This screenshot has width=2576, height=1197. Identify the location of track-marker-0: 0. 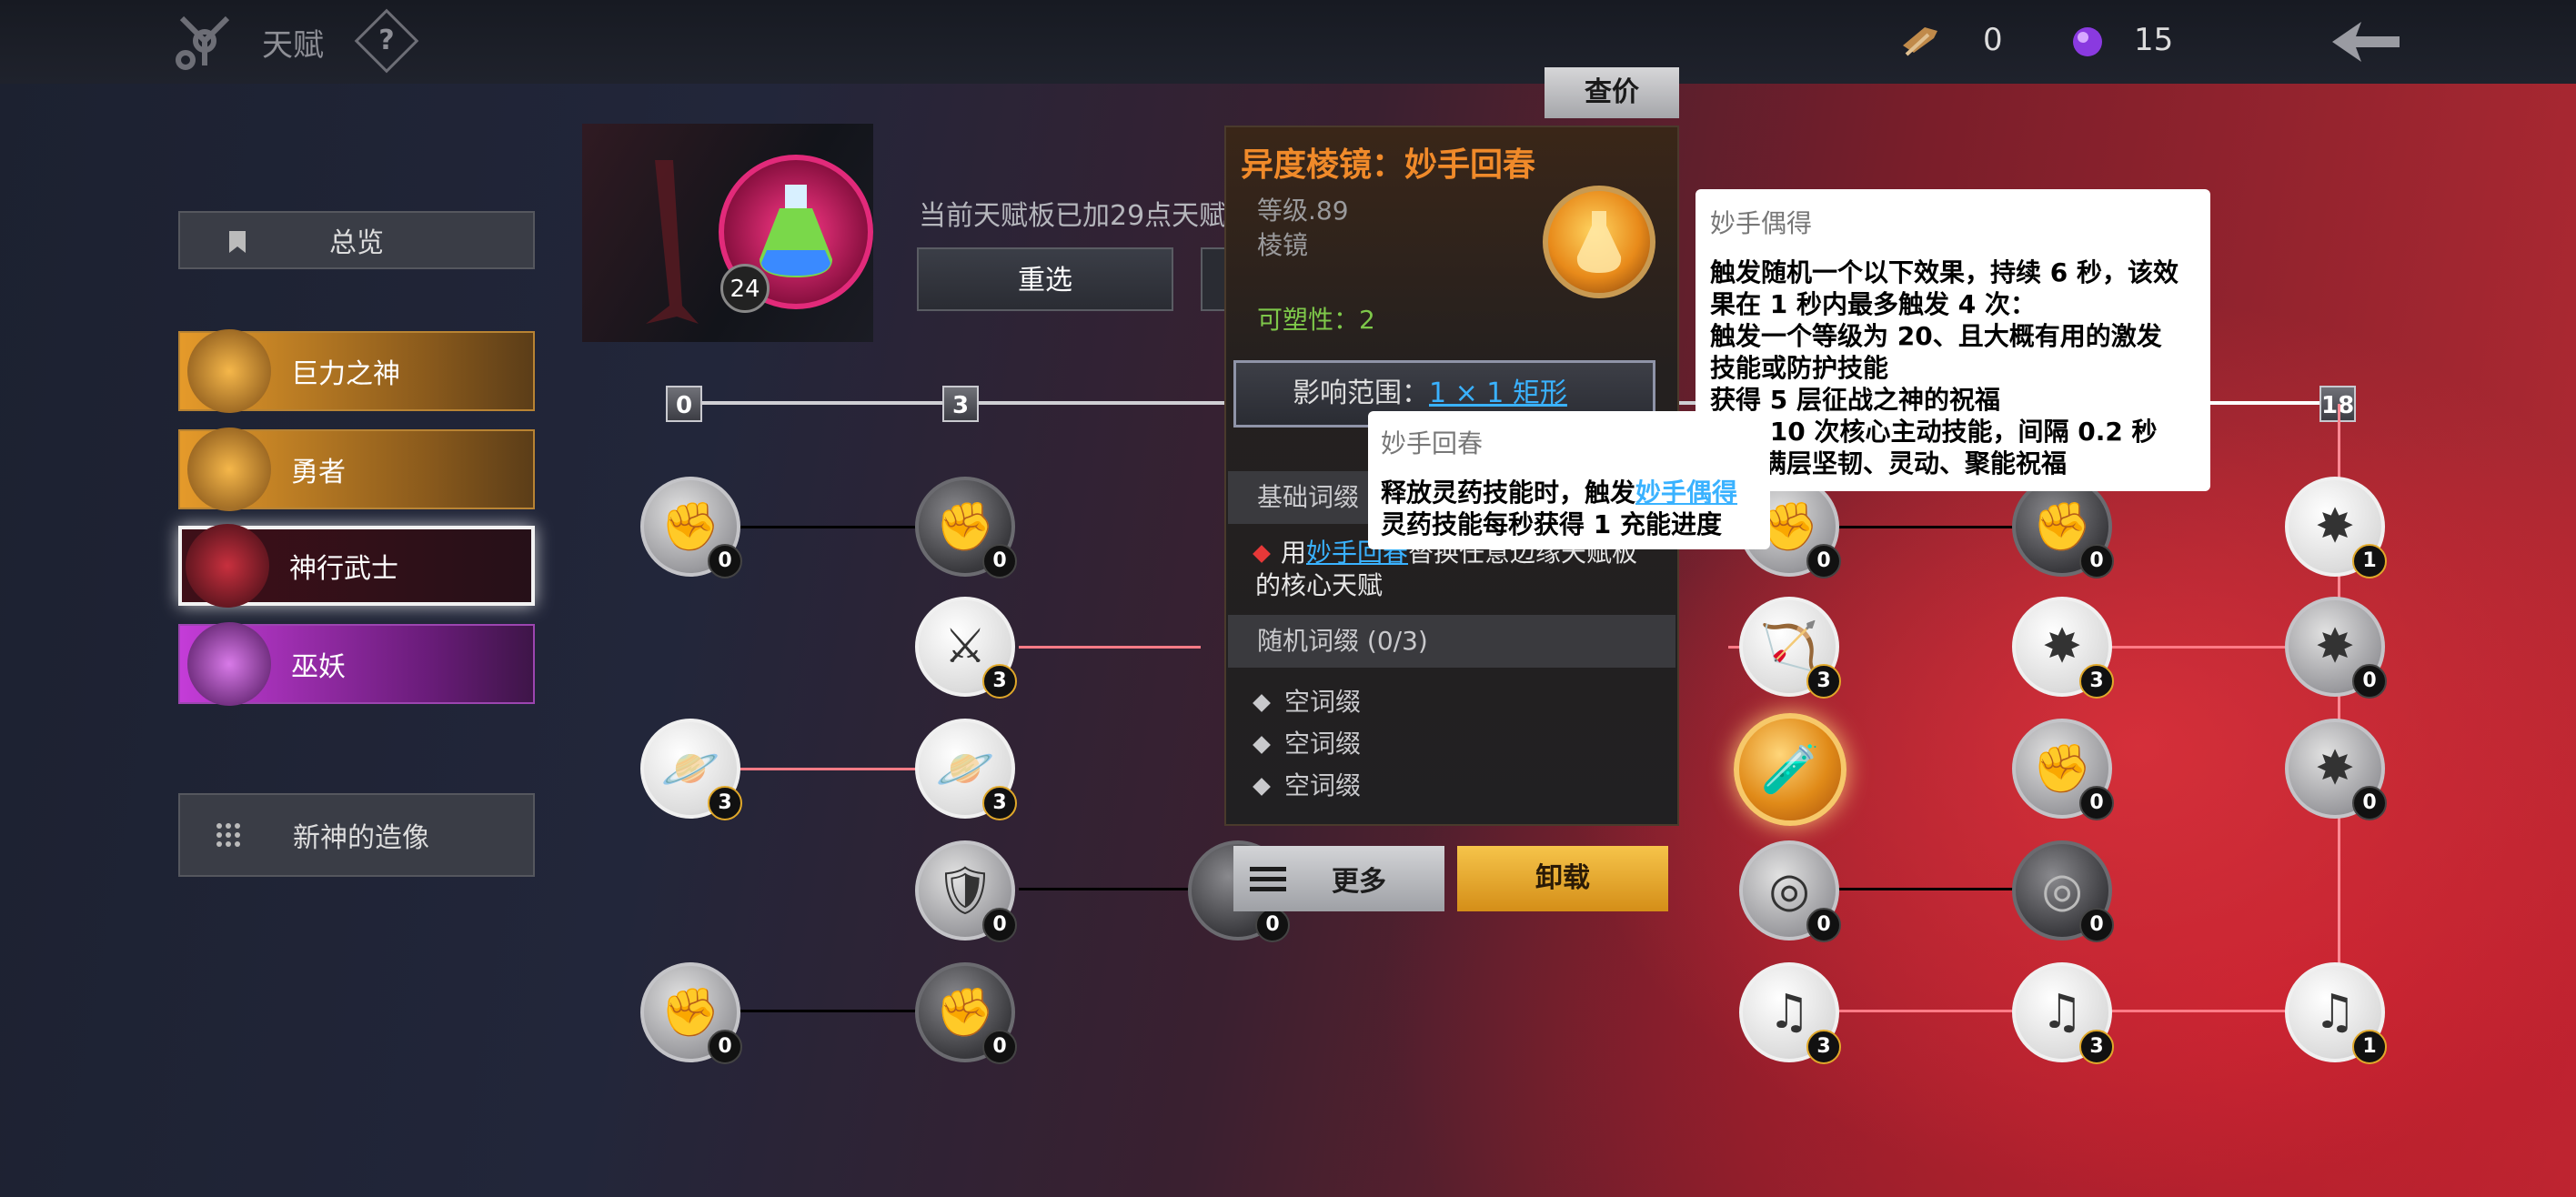
(684, 404).